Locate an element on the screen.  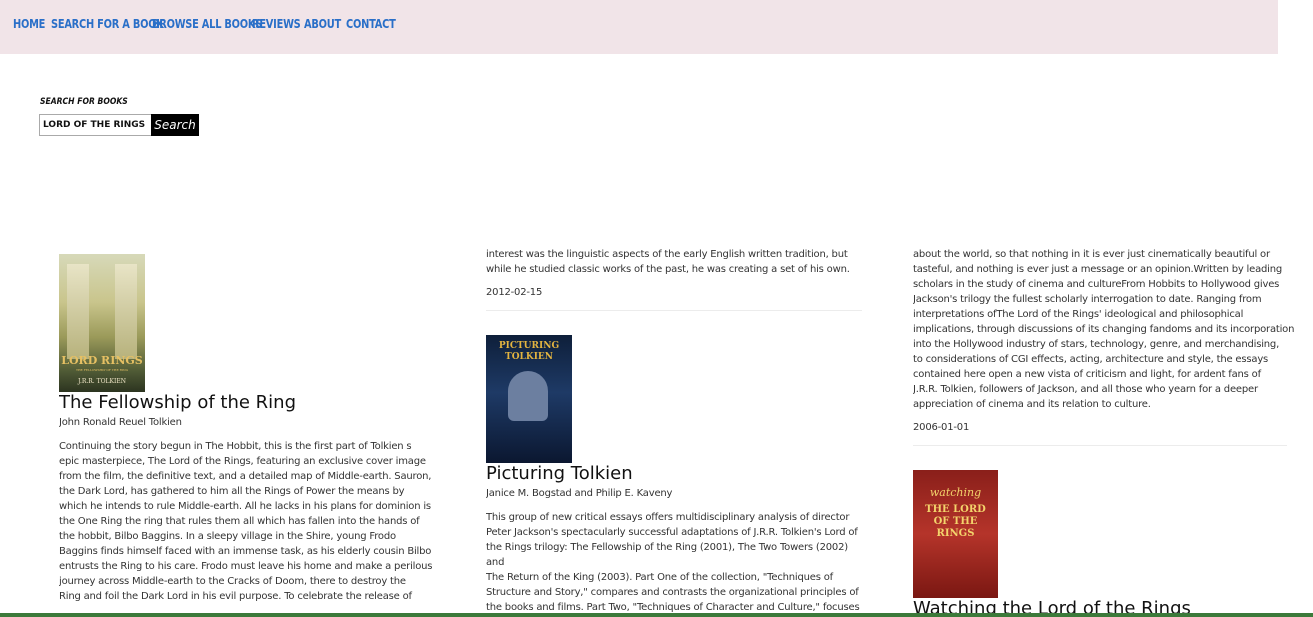
cover-title-text: watching is located at coordinates (955, 492).